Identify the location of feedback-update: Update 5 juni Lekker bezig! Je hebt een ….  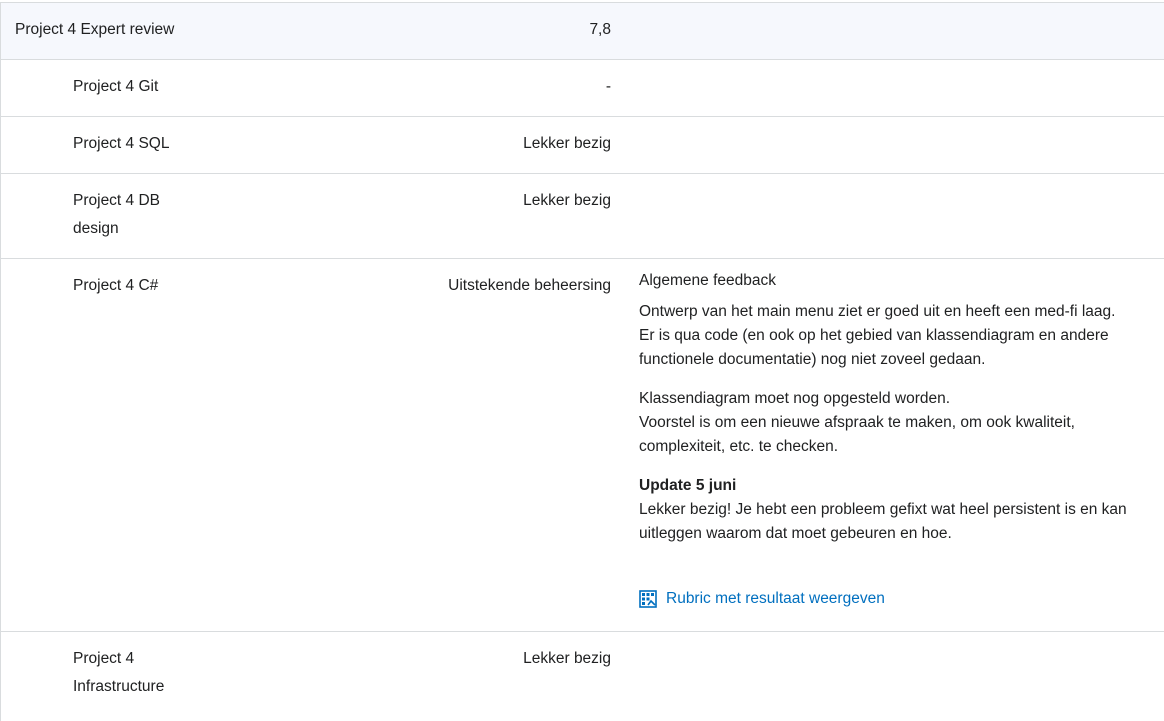
(896, 510).